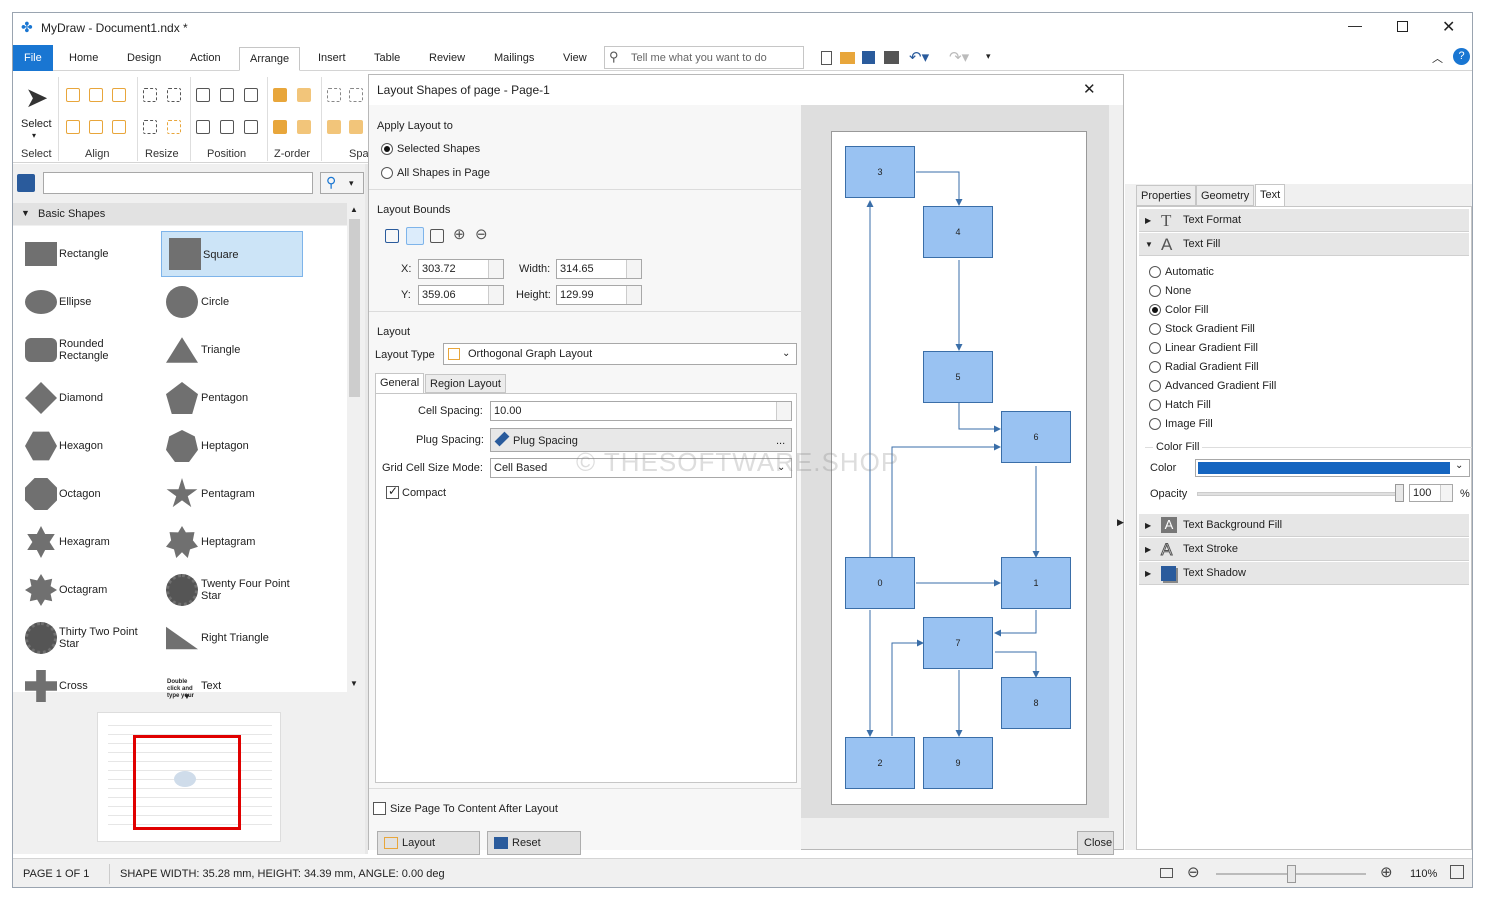 The image size is (1485, 901). Describe the element at coordinates (783, 411) in the screenshot. I see `cell-spacing-spin` at that location.